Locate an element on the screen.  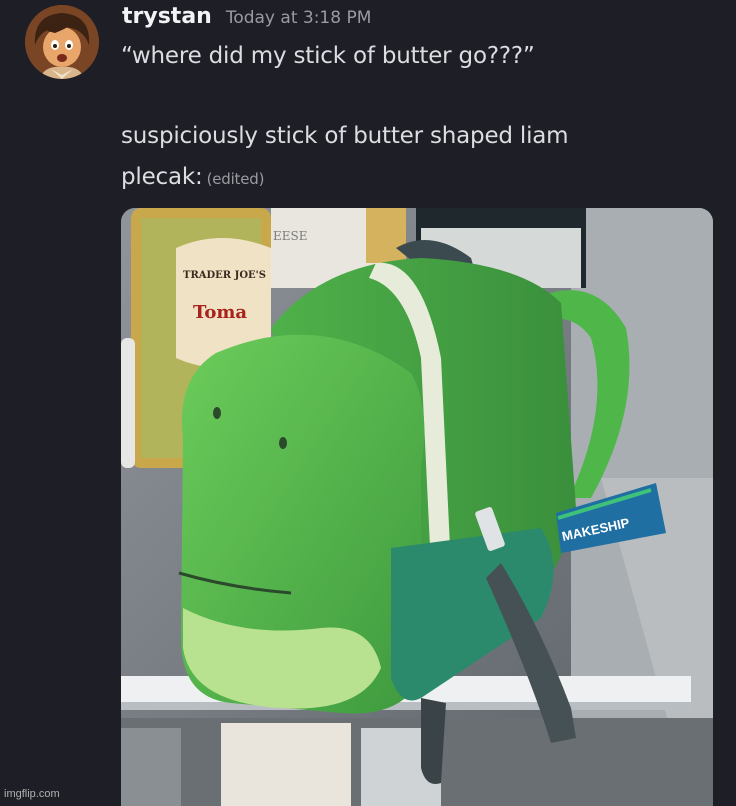
message-header: trystan Today at 3:18 PM is located at coordinates (246, 19).